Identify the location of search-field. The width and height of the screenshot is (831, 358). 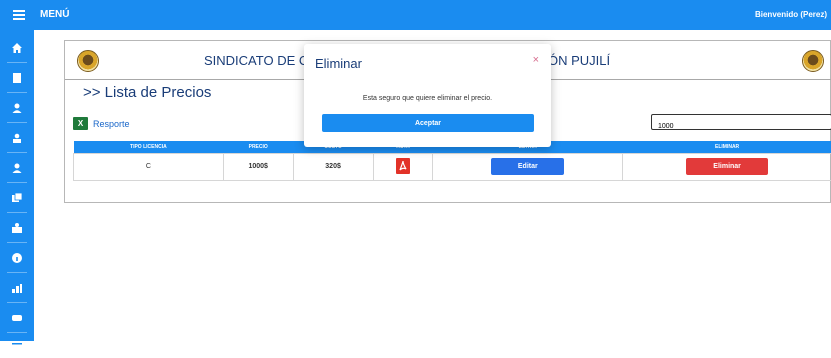
(741, 122).